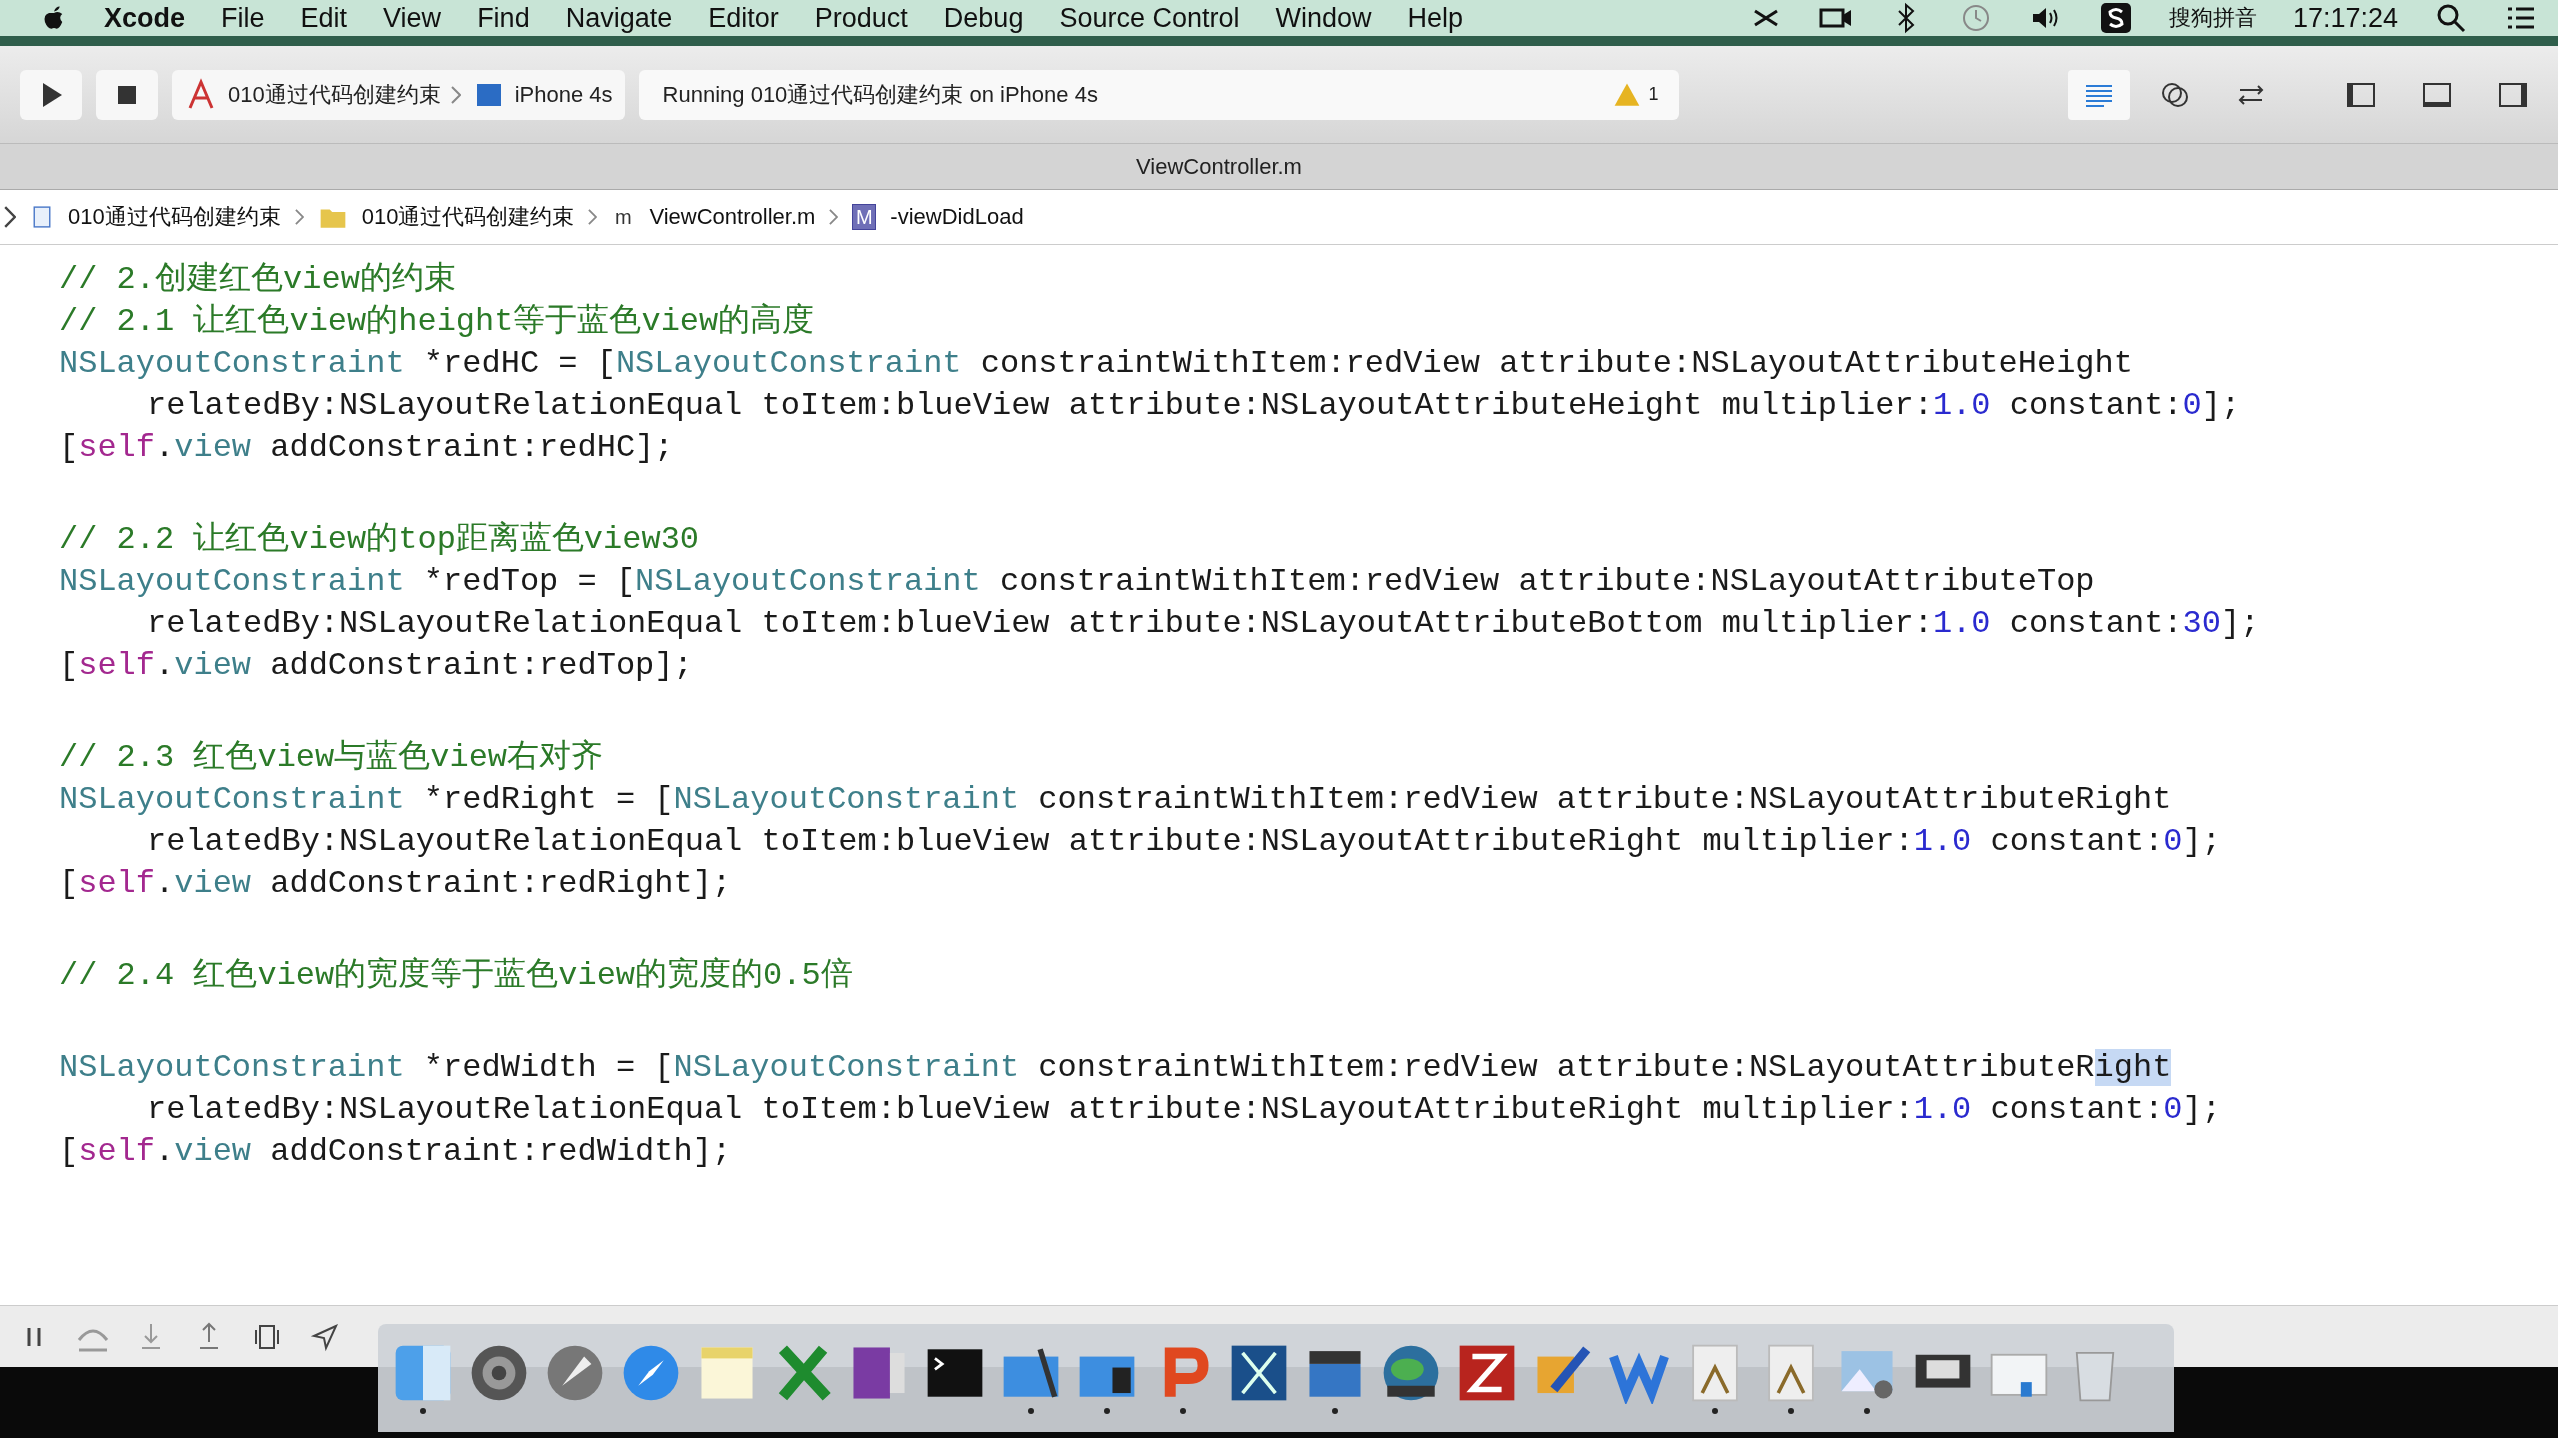  I want to click on input-method-label: 搜狗拼音, so click(2212, 18).